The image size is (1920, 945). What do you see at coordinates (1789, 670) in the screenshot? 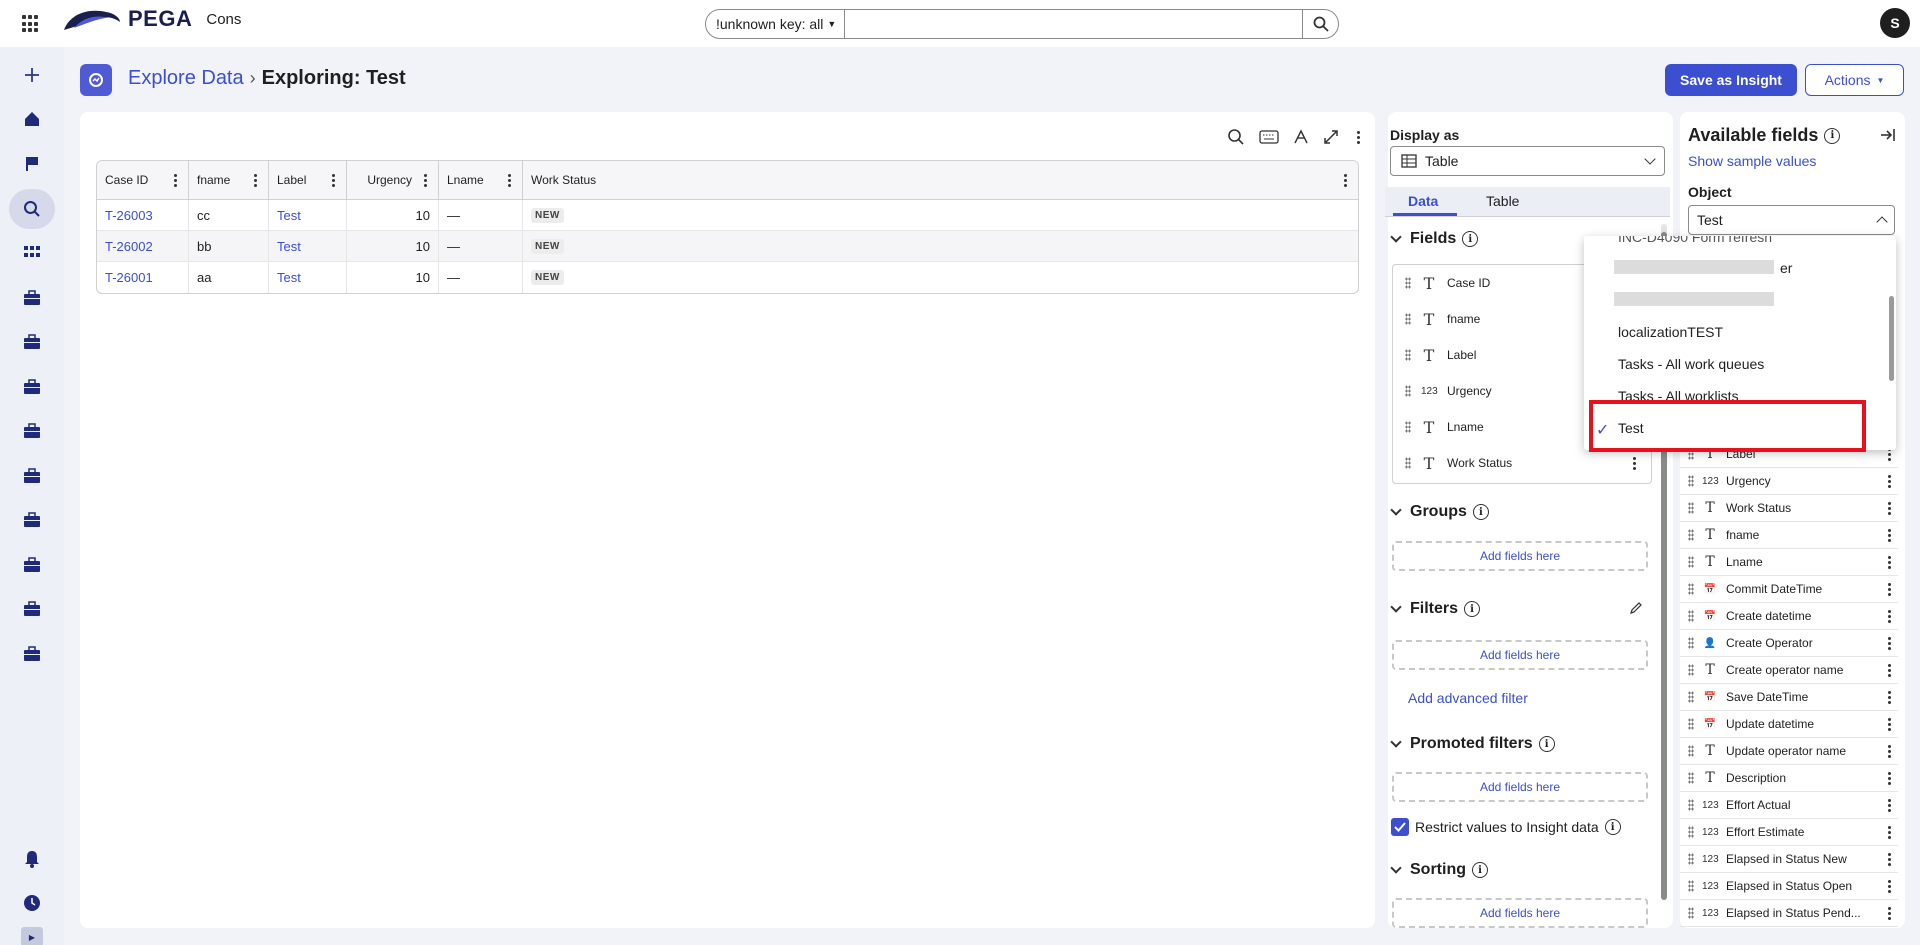
I see `available-field-item: T Create operator name` at bounding box center [1789, 670].